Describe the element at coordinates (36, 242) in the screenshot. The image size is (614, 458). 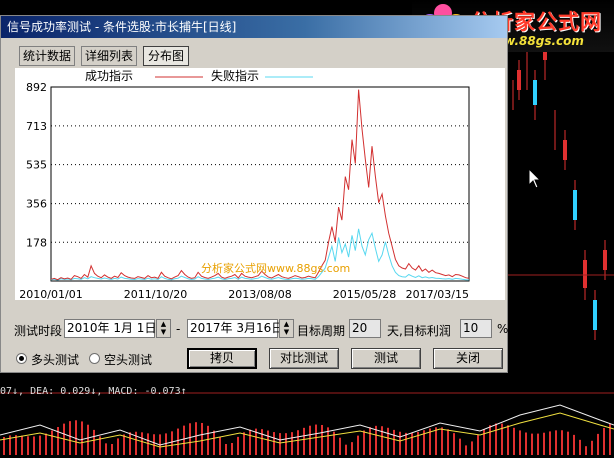
I see `y-tick-label: 178` at that location.